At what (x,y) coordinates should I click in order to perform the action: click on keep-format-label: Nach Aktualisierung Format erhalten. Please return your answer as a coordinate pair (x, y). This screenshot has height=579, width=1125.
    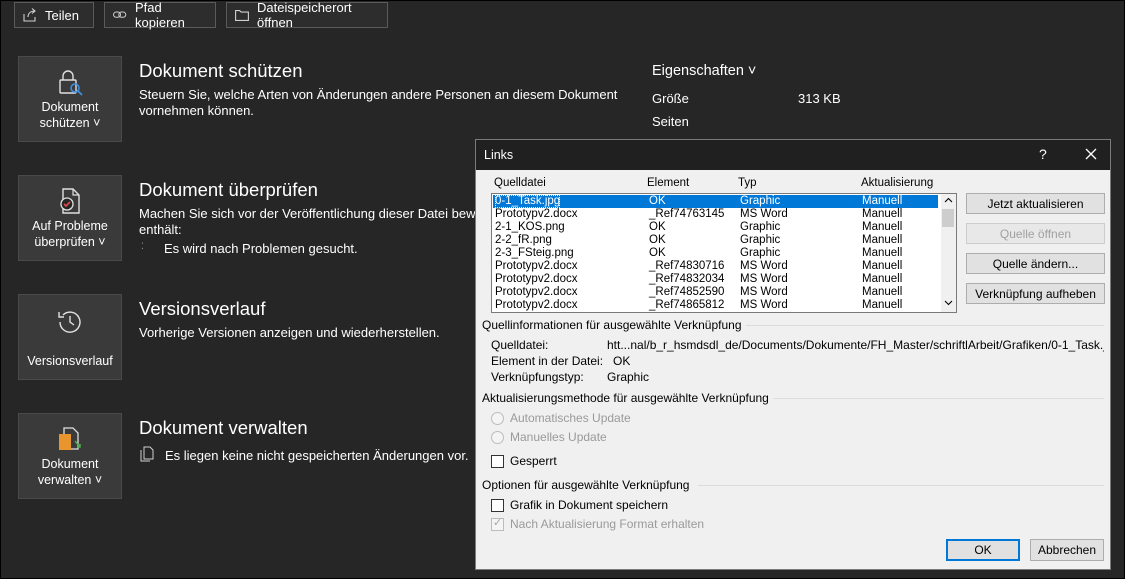
    Looking at the image, I should click on (607, 524).